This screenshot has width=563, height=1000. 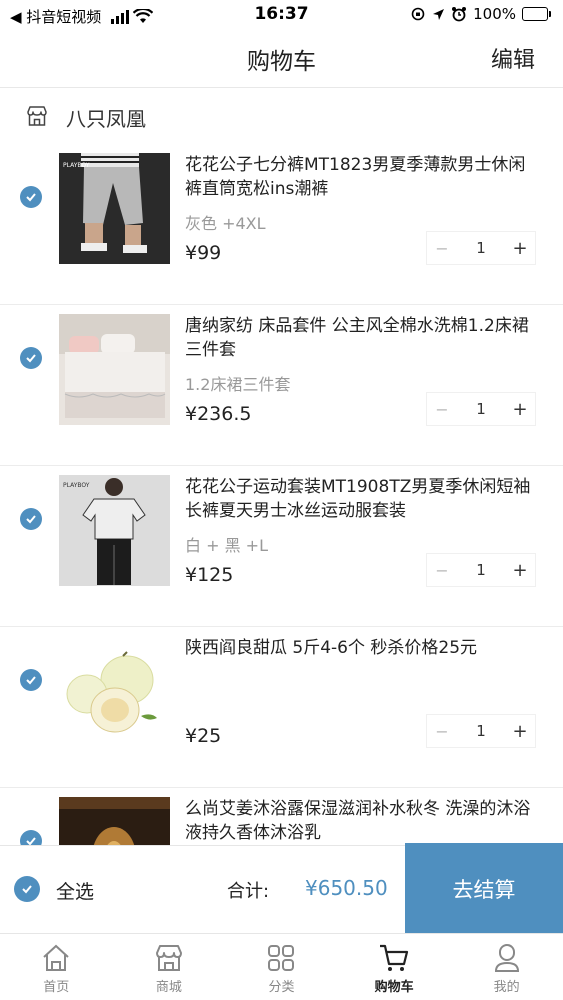 I want to click on product-spec: 1.2床裙三件套, so click(x=237, y=383).